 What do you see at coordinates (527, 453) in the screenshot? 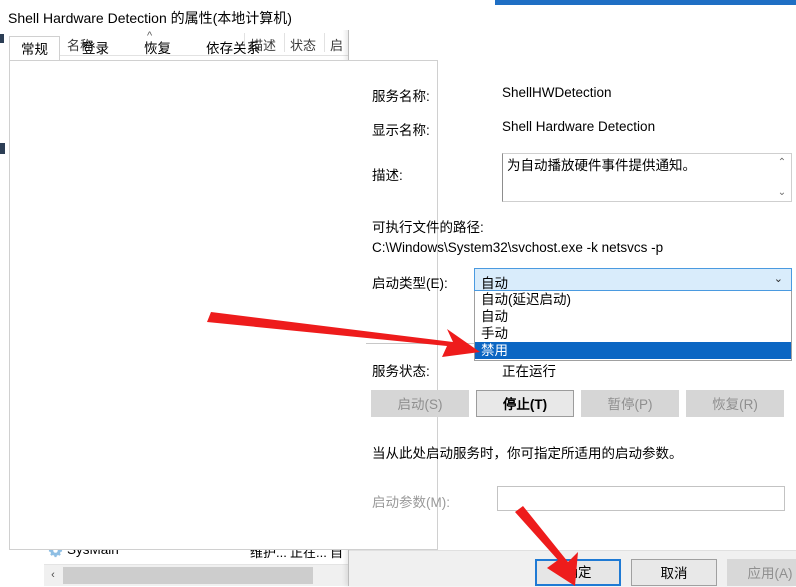
I see `startup-params-hint: 当从此处启动服务时，你可指定所适用的启动参数。` at bounding box center [527, 453].